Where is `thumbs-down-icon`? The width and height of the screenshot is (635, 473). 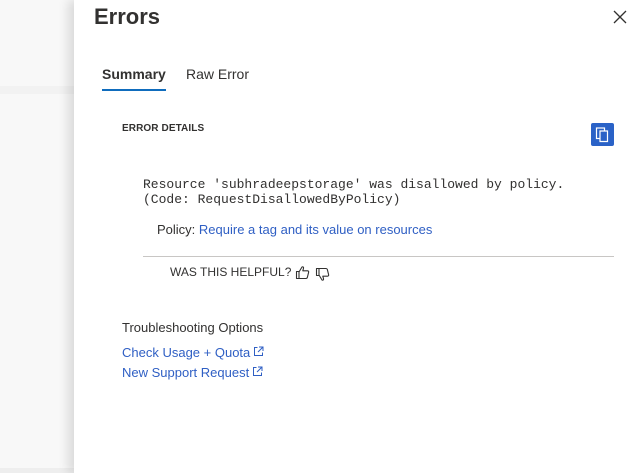
thumbs-down-icon is located at coordinates (322, 274).